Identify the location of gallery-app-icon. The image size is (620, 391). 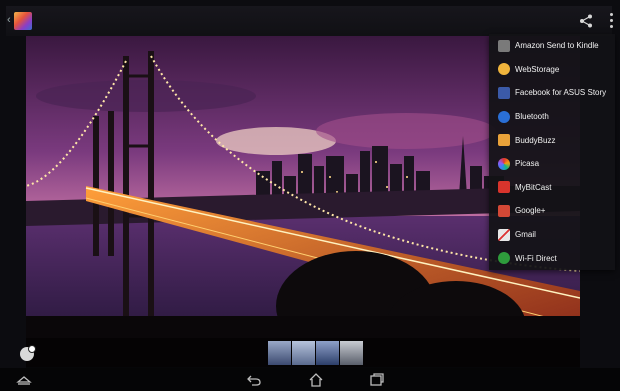
(23, 21).